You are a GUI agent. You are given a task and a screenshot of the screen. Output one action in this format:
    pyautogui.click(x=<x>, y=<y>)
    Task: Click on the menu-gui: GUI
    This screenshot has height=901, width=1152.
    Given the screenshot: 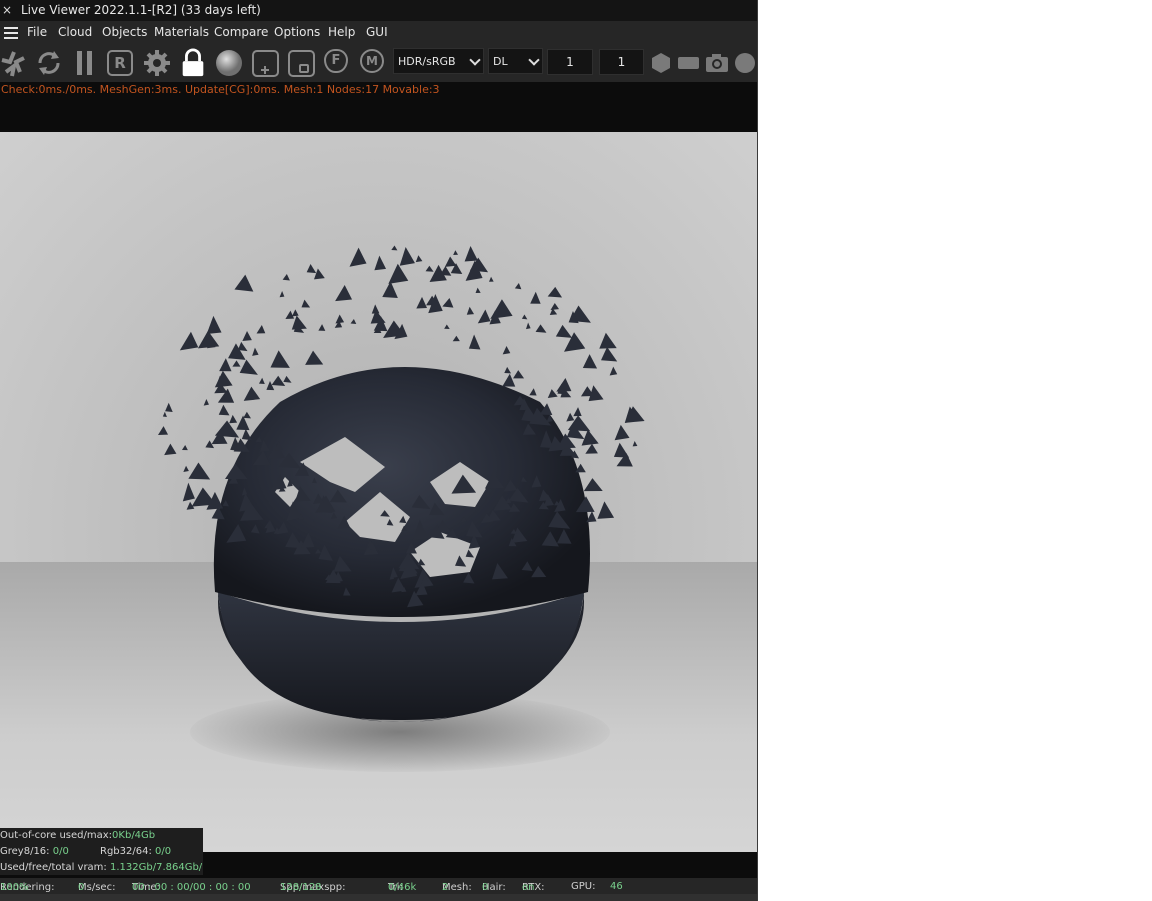 What is the action you would take?
    pyautogui.click(x=377, y=32)
    